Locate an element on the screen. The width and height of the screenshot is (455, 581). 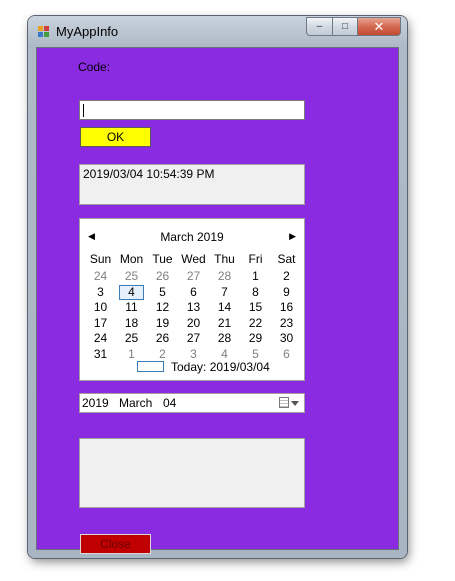
dropdown-arrow-icon is located at coordinates (295, 403).